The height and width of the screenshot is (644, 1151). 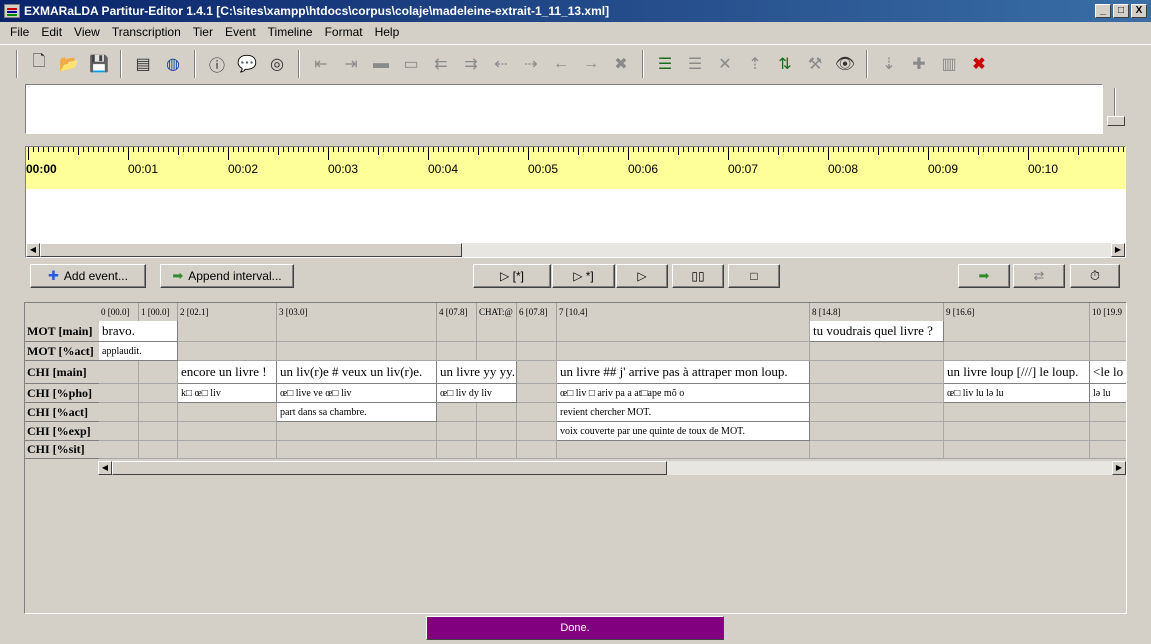 I want to click on tier-label: CHI [%act], so click(x=62, y=412).